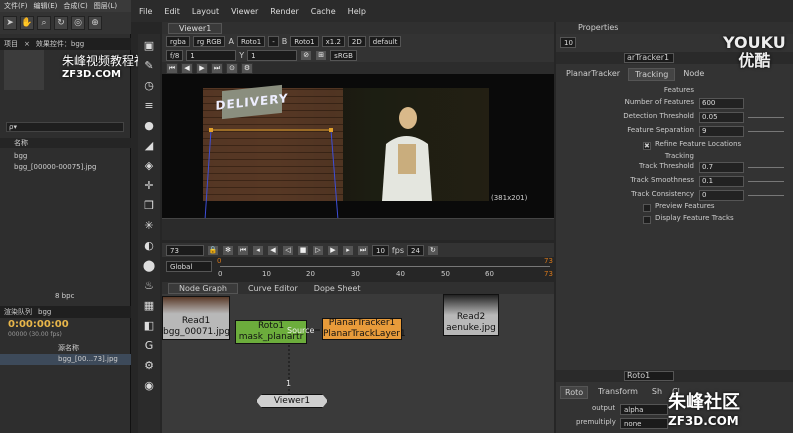 The width and height of the screenshot is (793, 433). I want to click on clip-warning-icon: ⊘, so click(306, 55).